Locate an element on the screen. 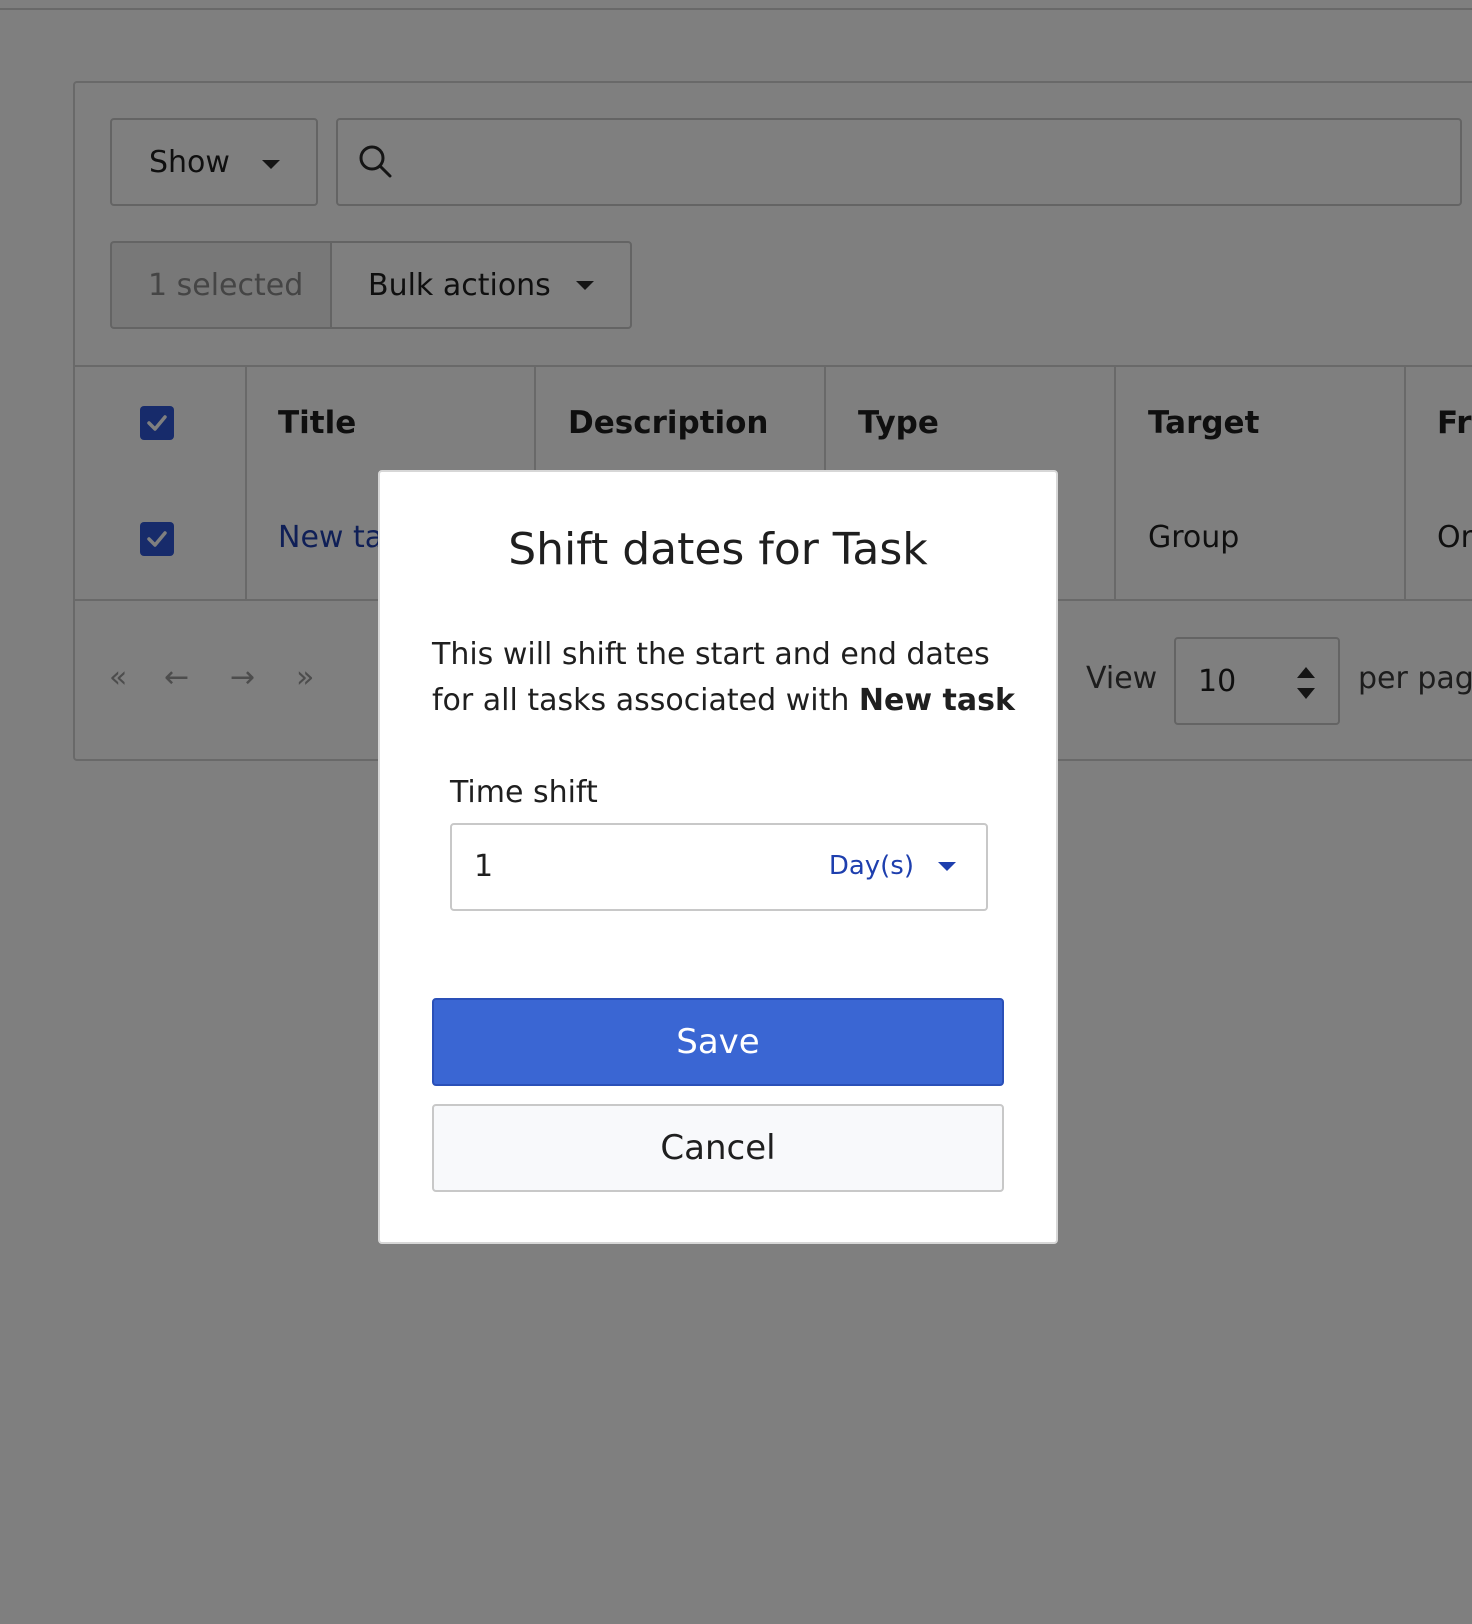 This screenshot has width=1472, height=1624. time-unit-select: Day(s) is located at coordinates (892, 866).